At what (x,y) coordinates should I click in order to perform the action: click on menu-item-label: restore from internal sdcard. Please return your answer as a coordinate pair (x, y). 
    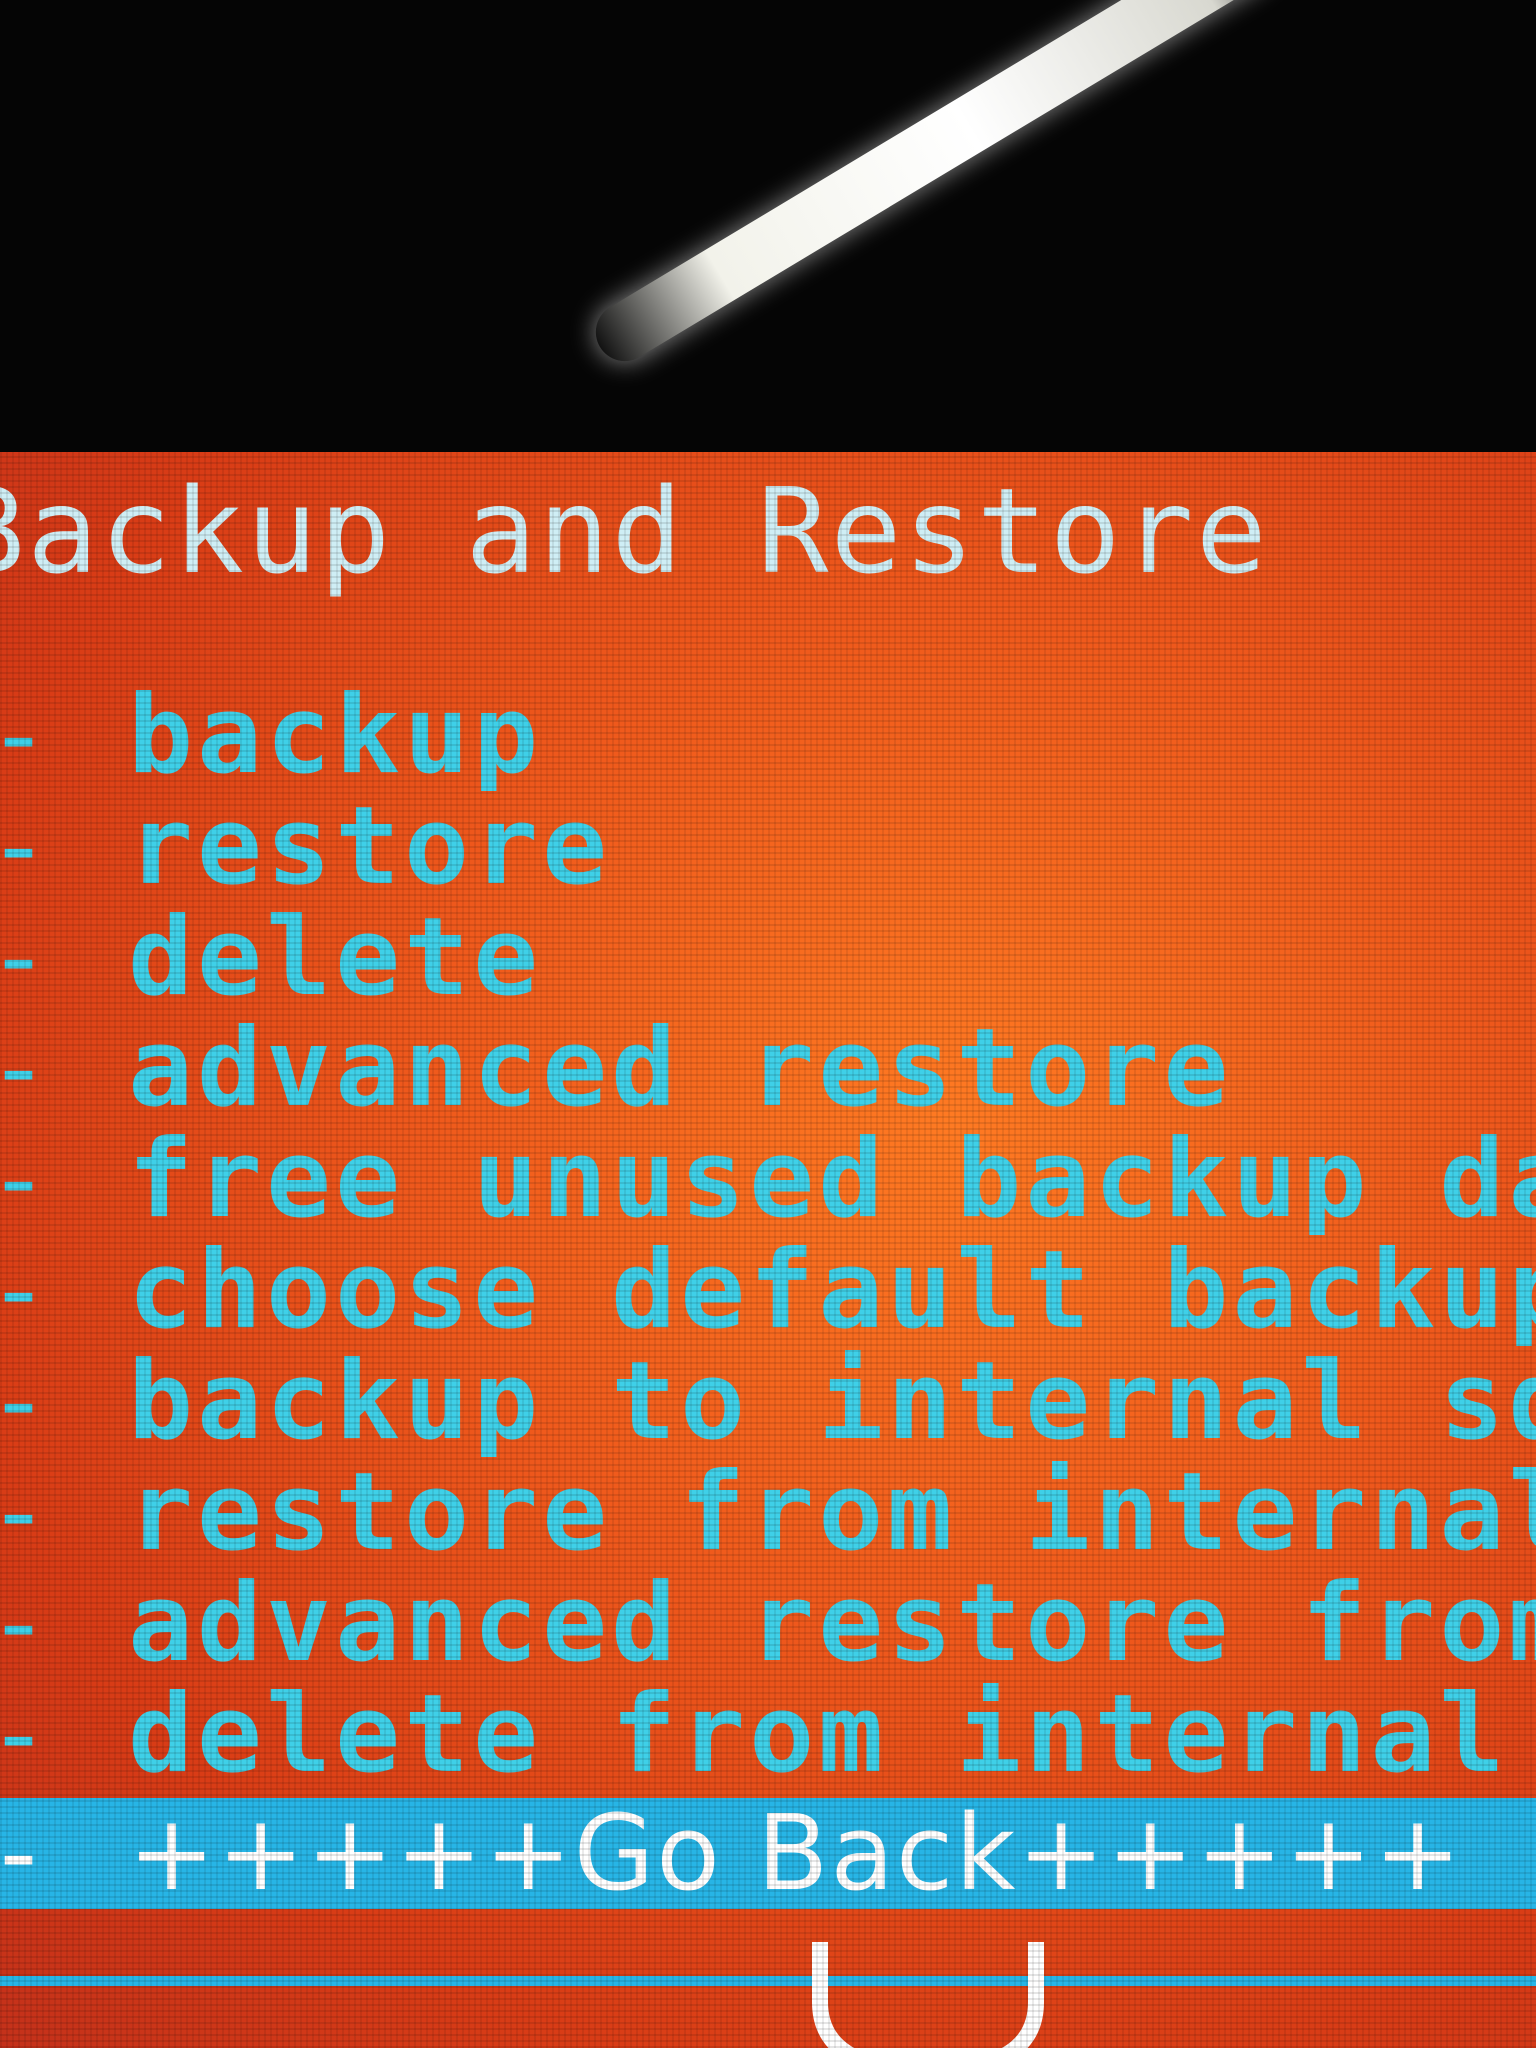
    Looking at the image, I should click on (832, 1512).